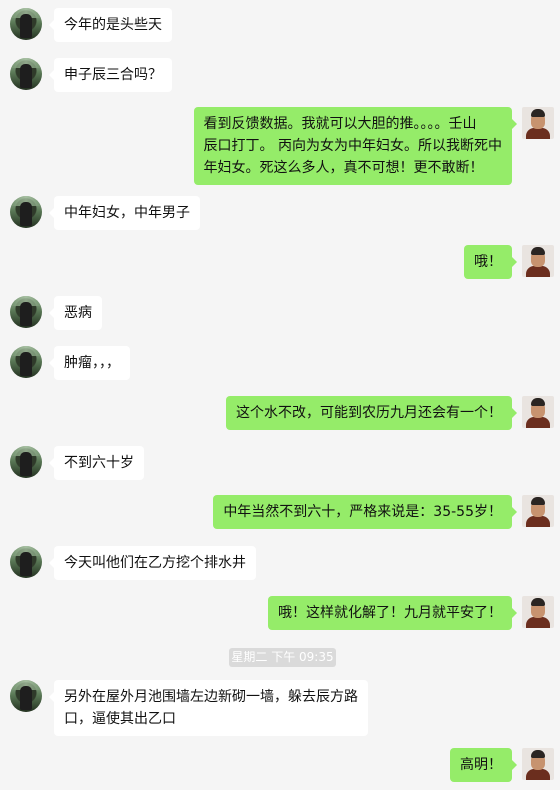  Describe the element at coordinates (208, 708) in the screenshot. I see `message-bubble: 另外在屋外月池围墙左边新砌一墙，躲去辰方路 口，逼使其出乙口` at that location.